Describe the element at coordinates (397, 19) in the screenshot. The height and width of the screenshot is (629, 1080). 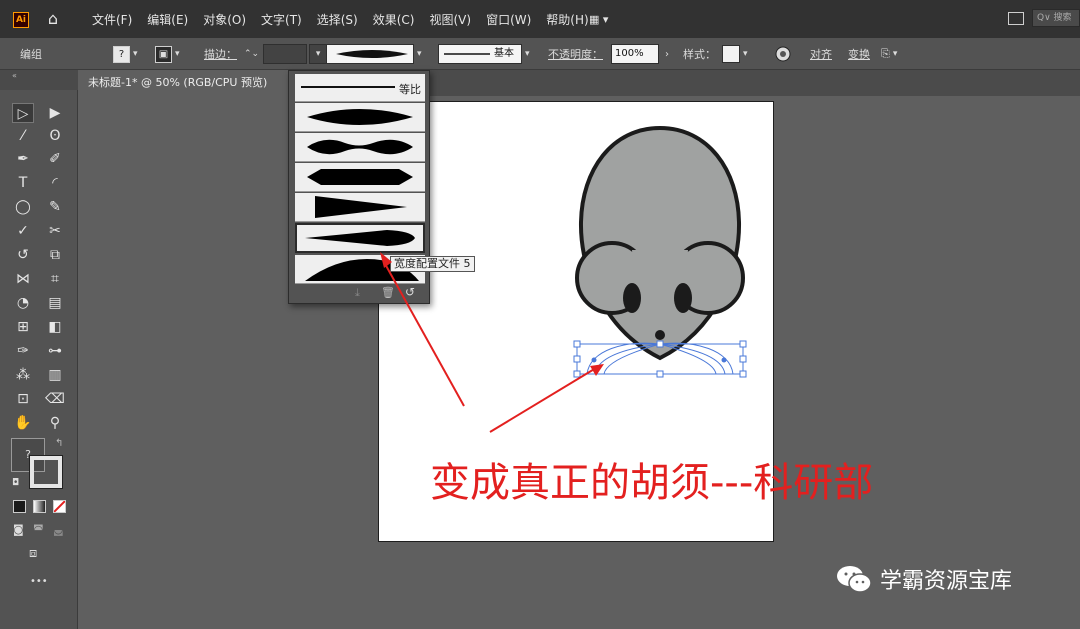
I see `menu-effect: 效果(C)` at that location.